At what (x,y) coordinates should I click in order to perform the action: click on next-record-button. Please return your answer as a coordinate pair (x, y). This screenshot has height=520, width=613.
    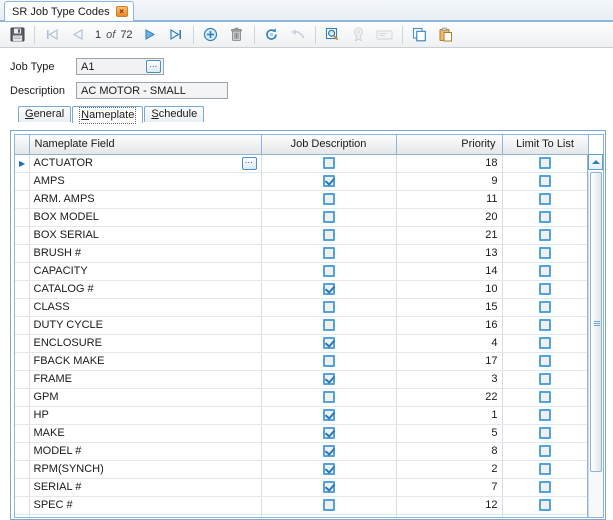
    Looking at the image, I should click on (150, 35).